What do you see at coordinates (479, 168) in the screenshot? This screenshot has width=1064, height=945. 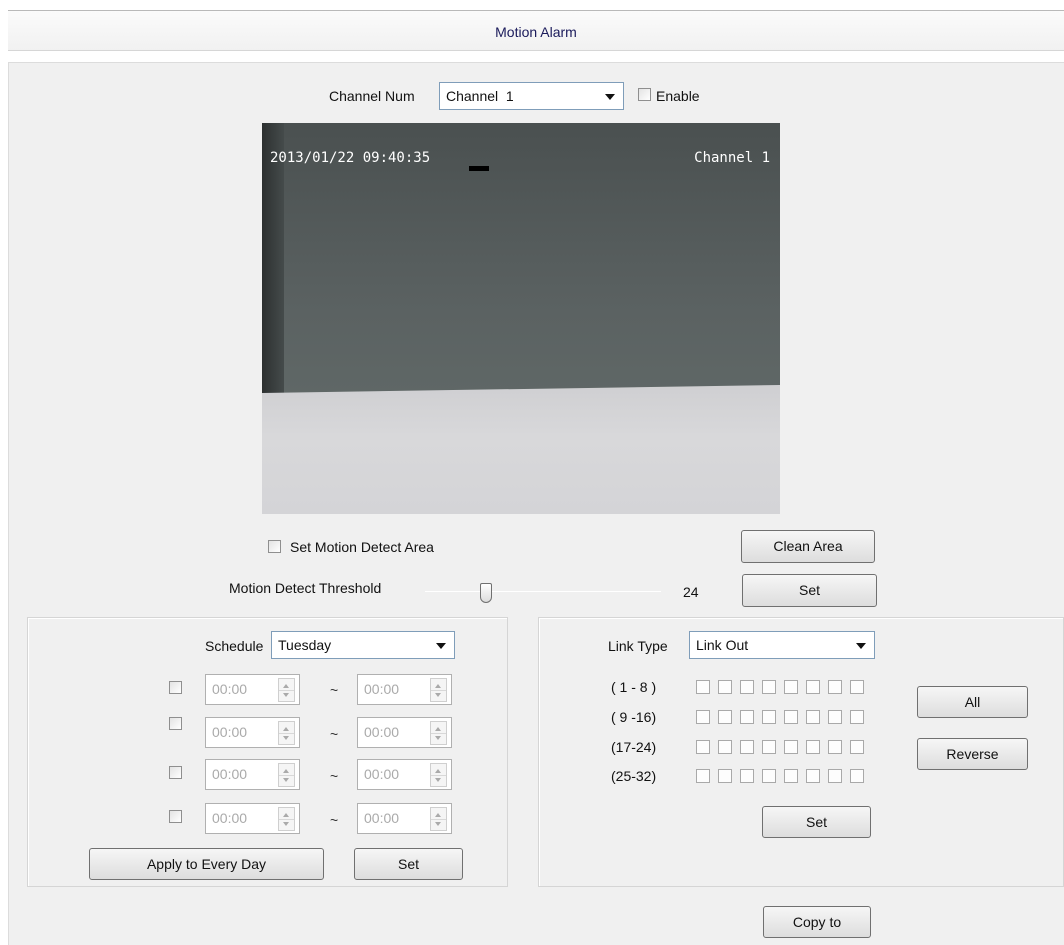 I see `osd-cursor-mark` at bounding box center [479, 168].